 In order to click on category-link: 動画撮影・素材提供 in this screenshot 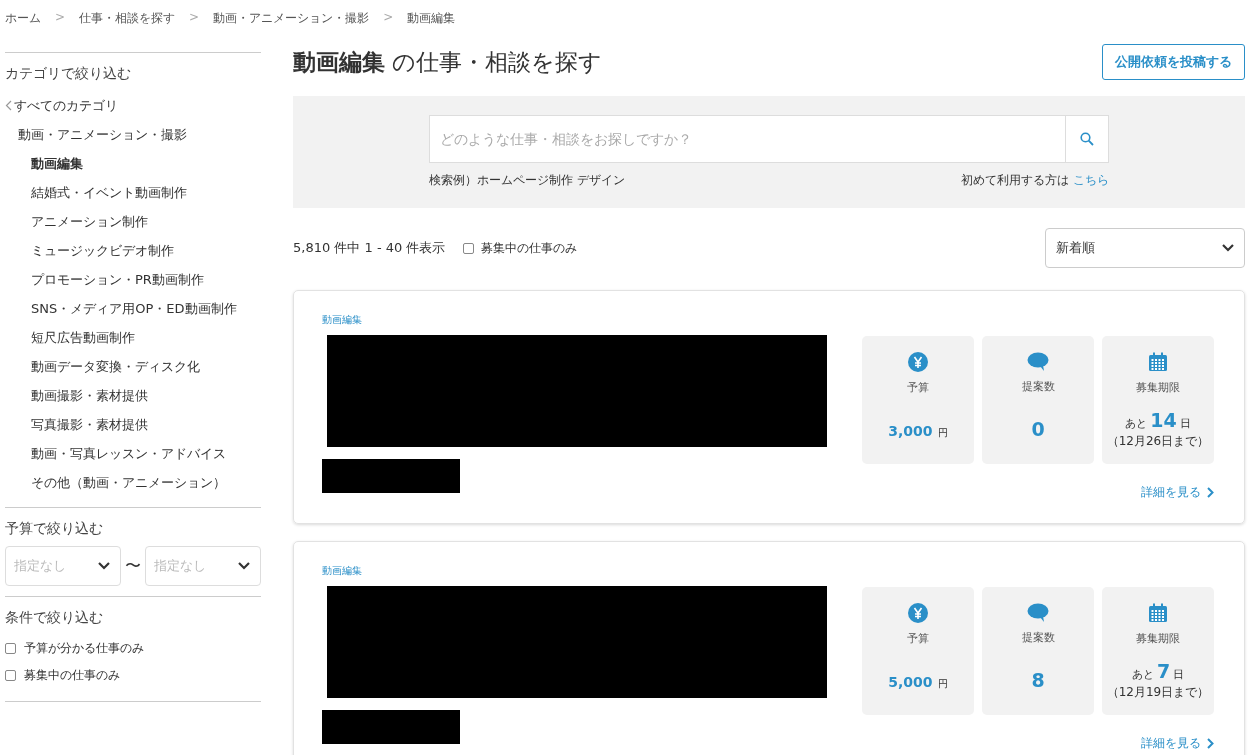, I will do `click(133, 395)`.